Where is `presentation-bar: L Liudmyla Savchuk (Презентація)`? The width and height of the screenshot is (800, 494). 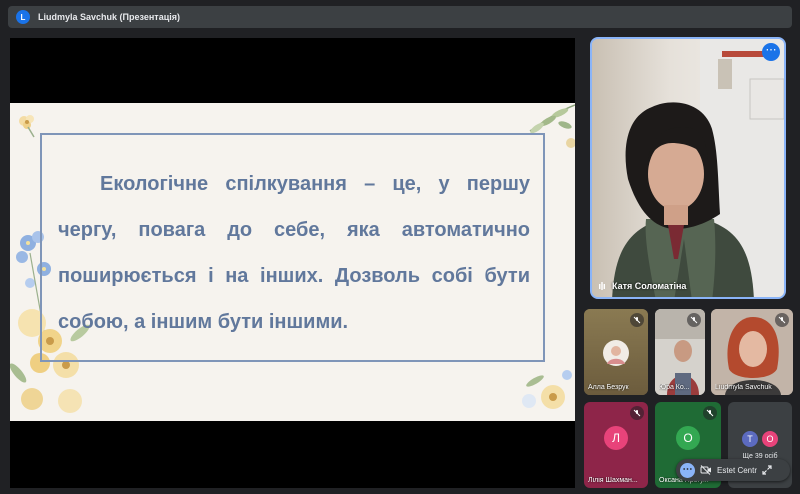
presentation-bar: L Liudmyla Savchuk (Презентація) is located at coordinates (400, 17).